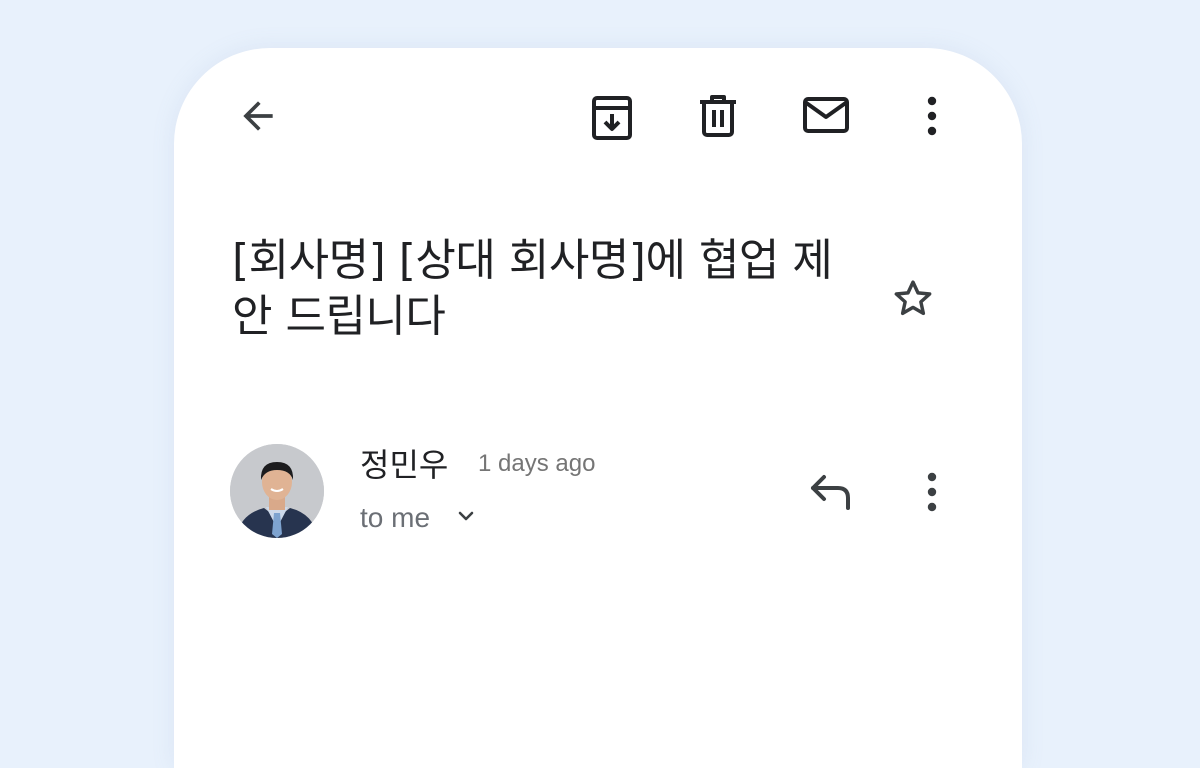 This screenshot has height=768, width=1200. Describe the element at coordinates (718, 116) in the screenshot. I see `delete-icon` at that location.